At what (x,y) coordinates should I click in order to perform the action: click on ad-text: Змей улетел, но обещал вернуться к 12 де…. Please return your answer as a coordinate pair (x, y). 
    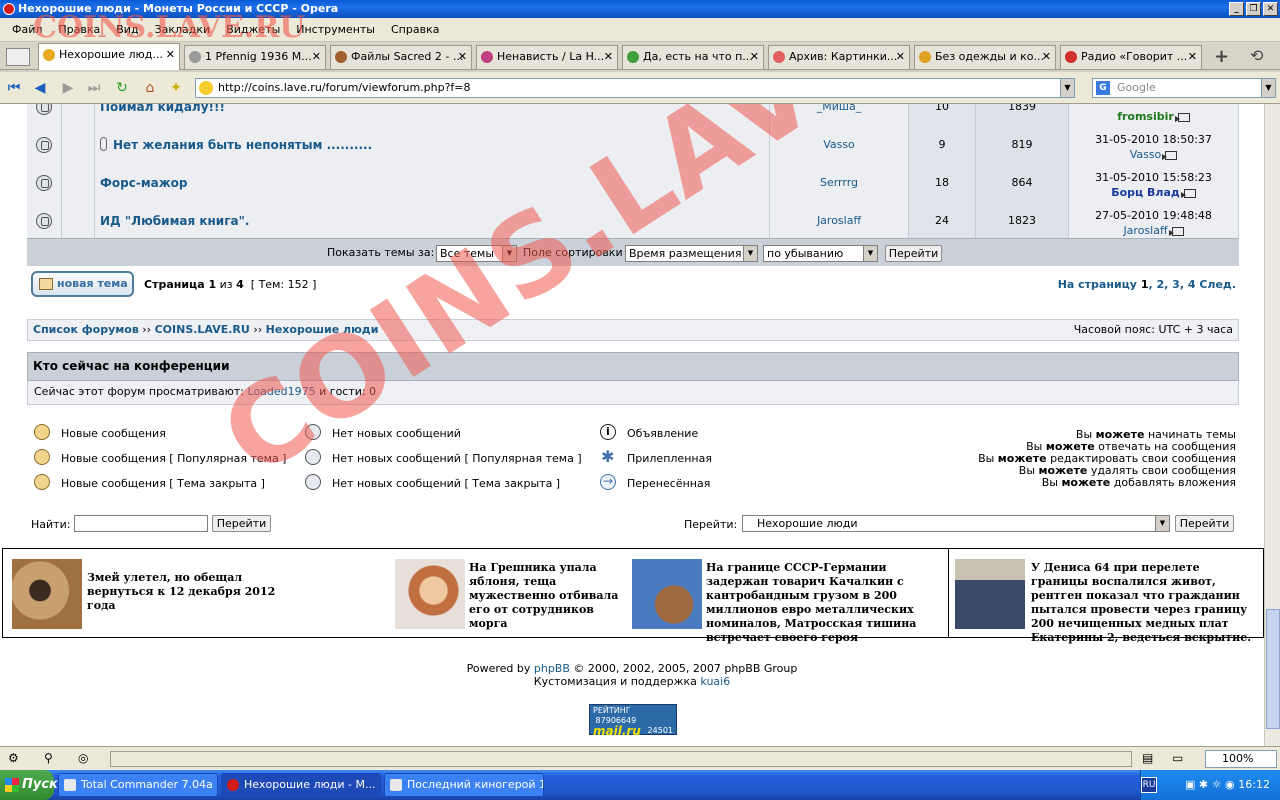
    Looking at the image, I should click on (187, 592).